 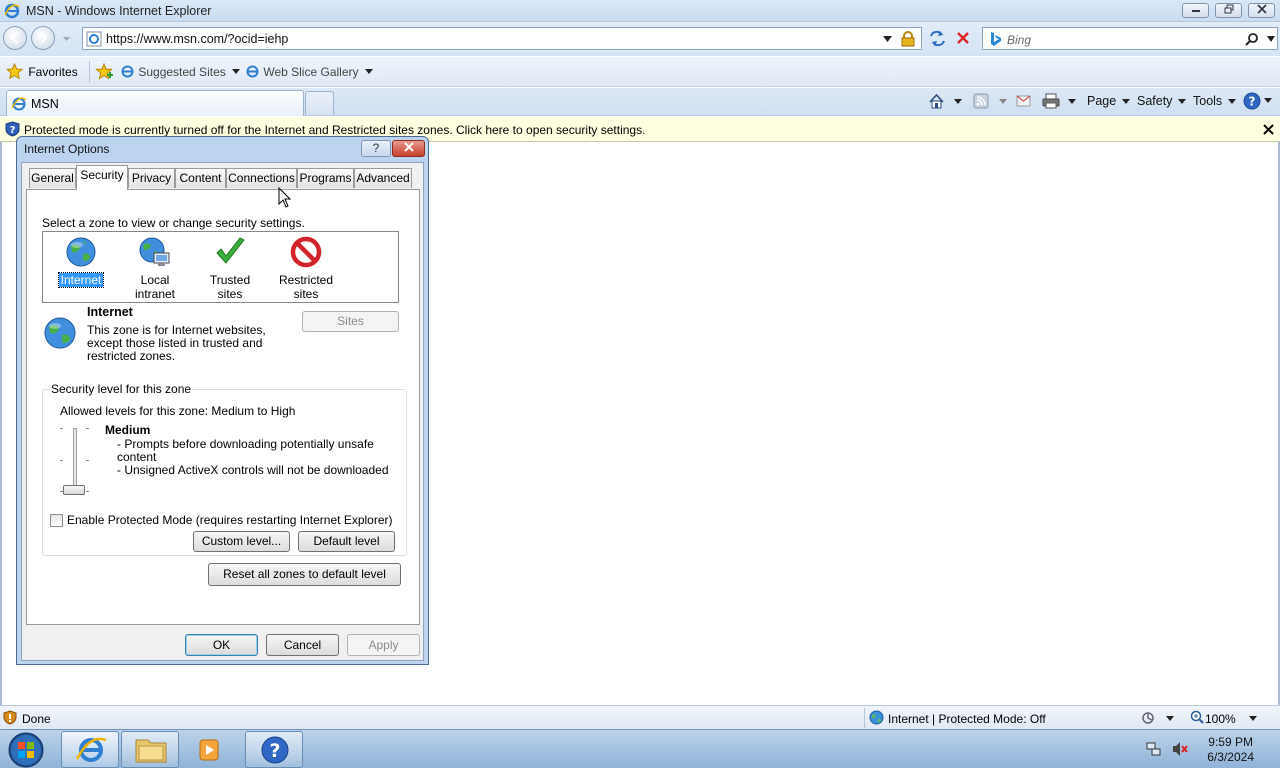 What do you see at coordinates (908, 39) in the screenshot?
I see `lock-icon` at bounding box center [908, 39].